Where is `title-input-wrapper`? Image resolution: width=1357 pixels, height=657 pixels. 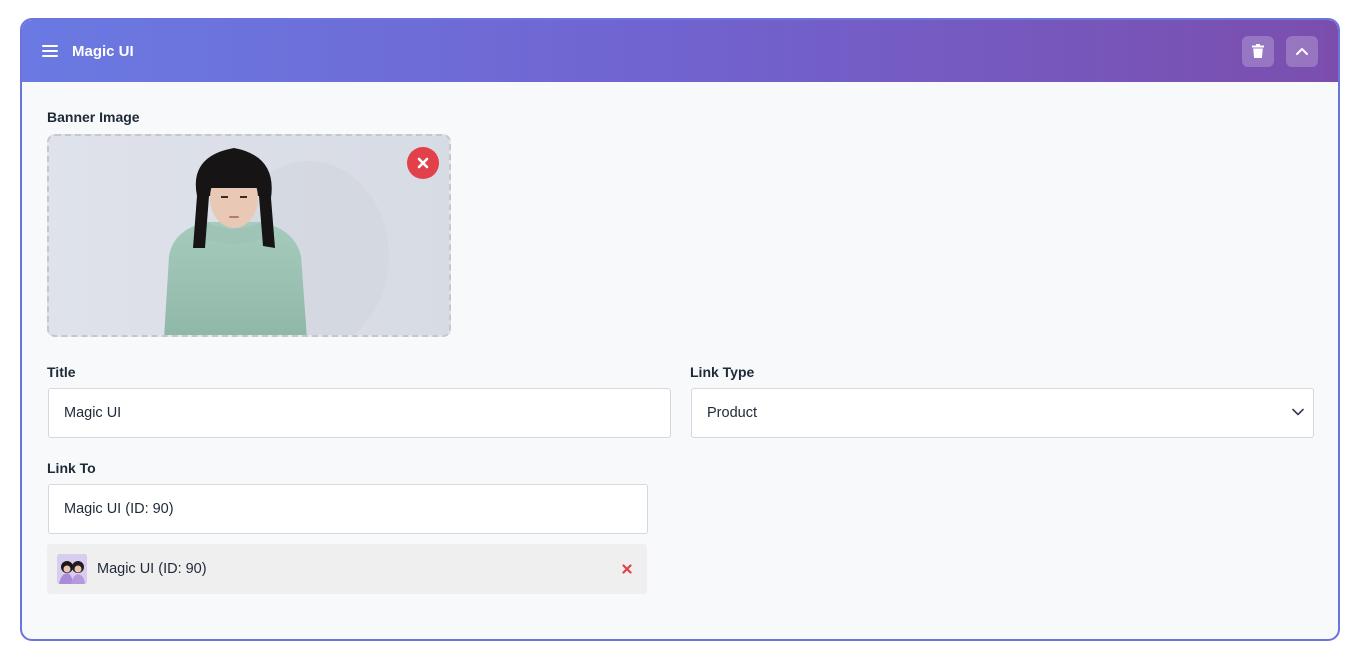
title-input-wrapper is located at coordinates (359, 413).